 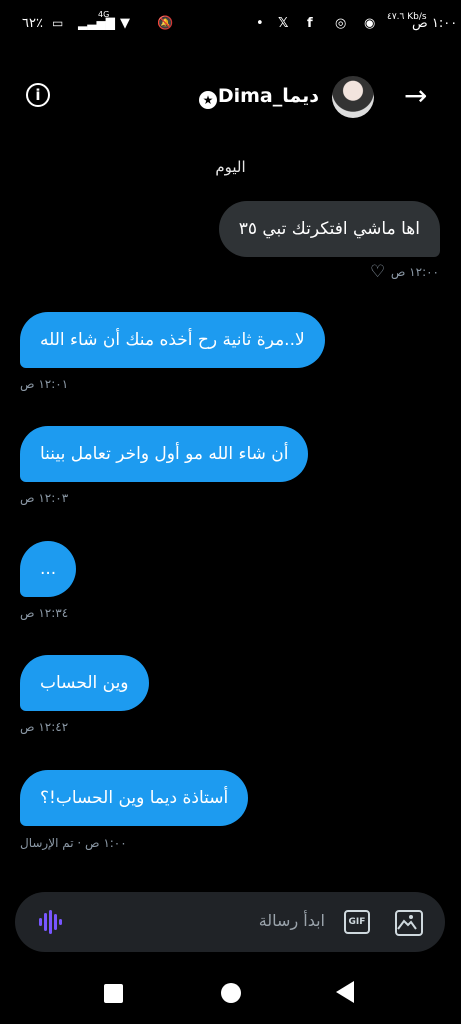 What do you see at coordinates (38, 95) in the screenshot?
I see `info-icon: i` at bounding box center [38, 95].